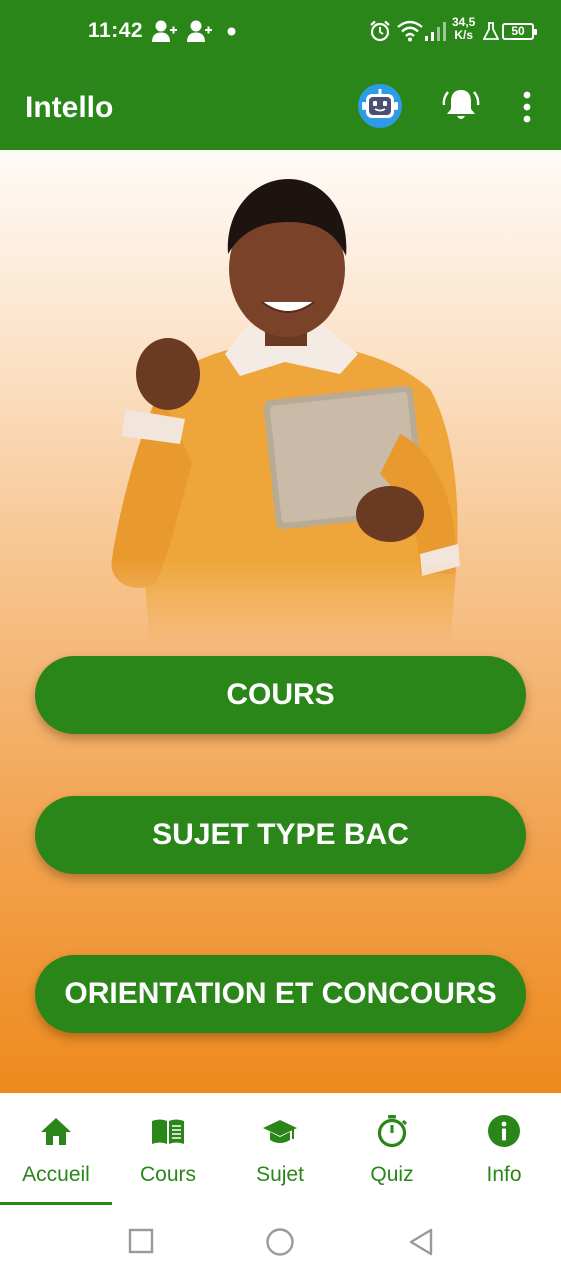 The image size is (561, 1280). Describe the element at coordinates (504, 1131) in the screenshot. I see `info-circle-icon` at that location.